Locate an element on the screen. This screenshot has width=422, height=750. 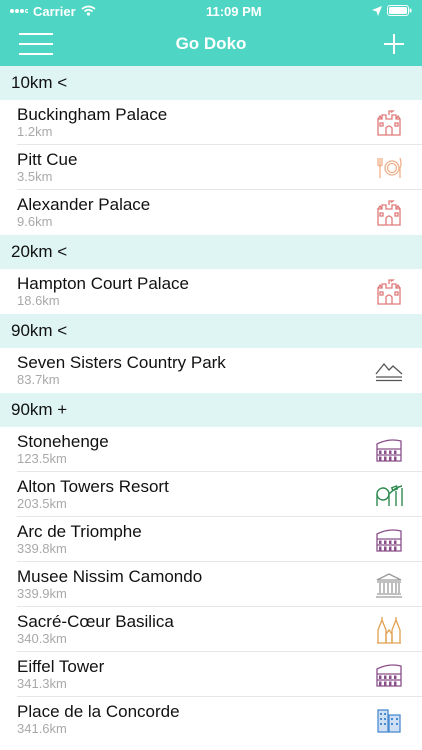
place-distance: 9.6km is located at coordinates (35, 222).